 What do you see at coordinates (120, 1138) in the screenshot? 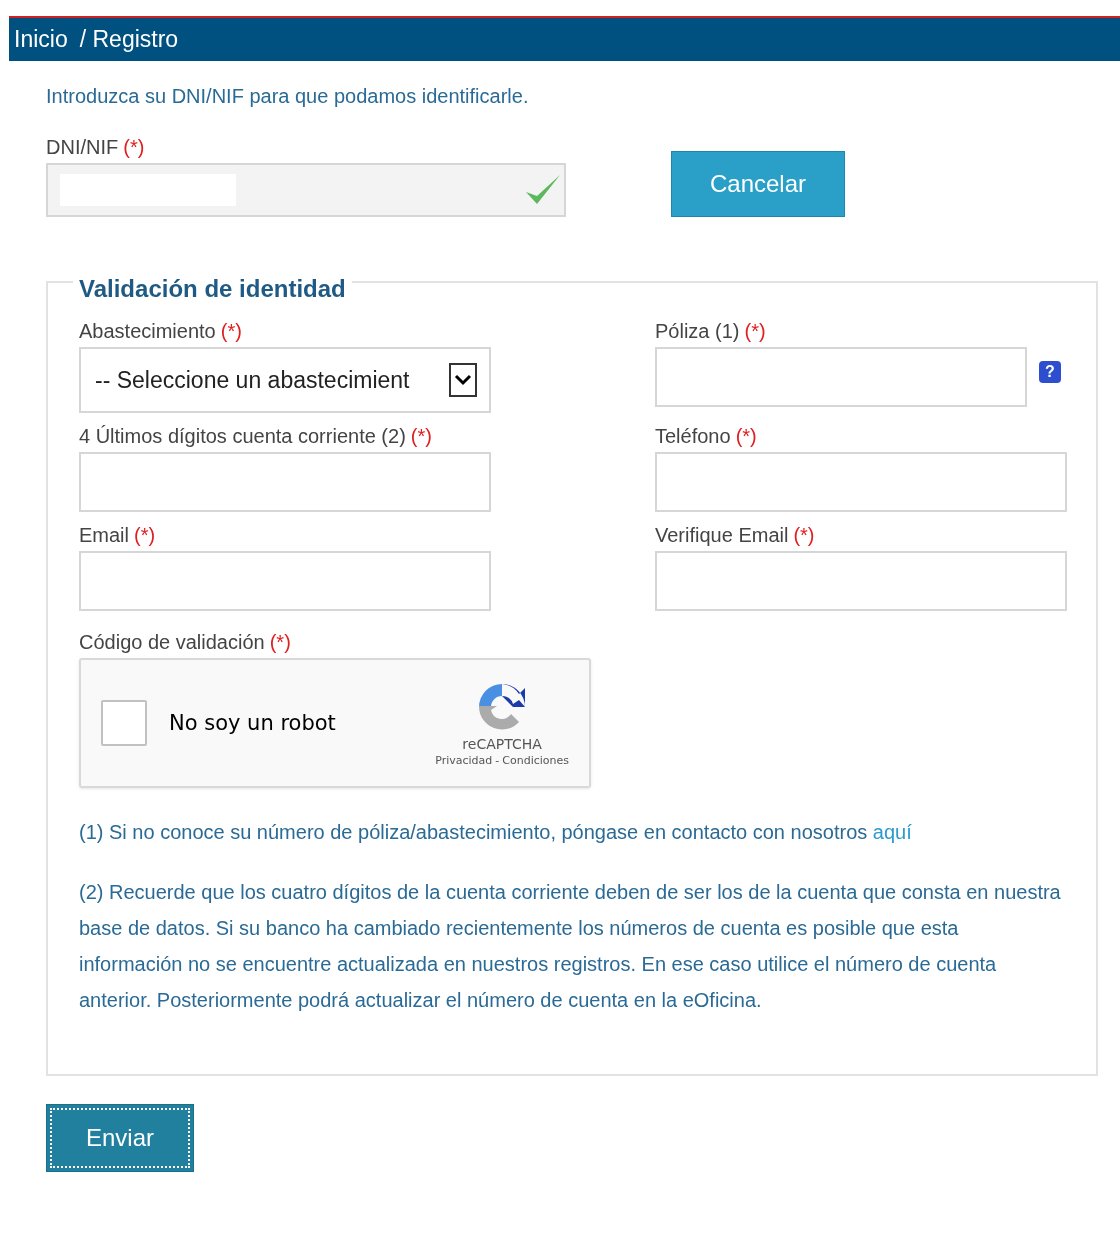
I see `submit-button: Enviar` at bounding box center [120, 1138].